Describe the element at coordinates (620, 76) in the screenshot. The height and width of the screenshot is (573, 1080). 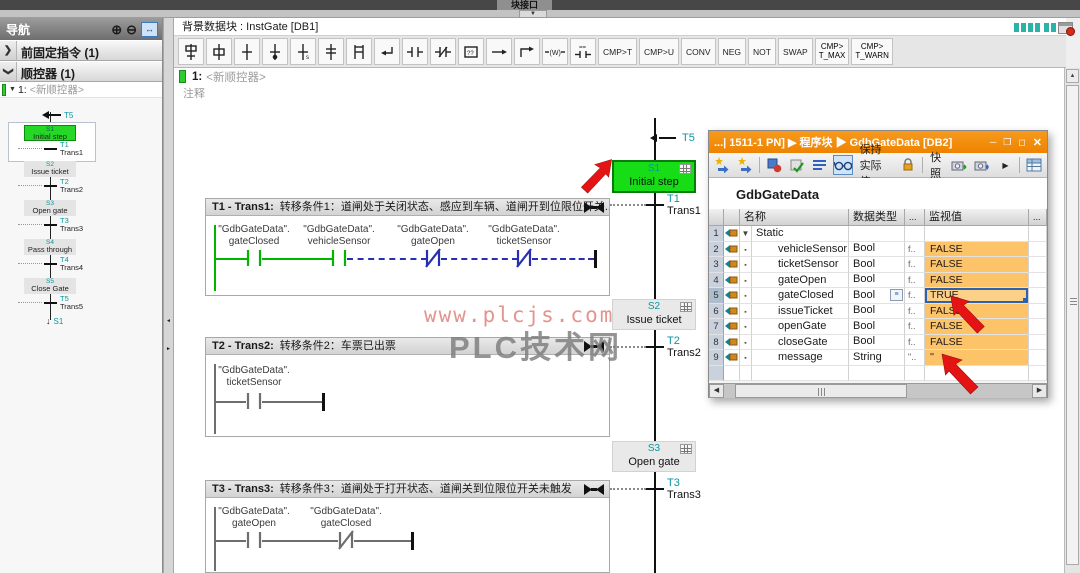
I see `sequence-title-row: 1: <新顺控器>` at that location.